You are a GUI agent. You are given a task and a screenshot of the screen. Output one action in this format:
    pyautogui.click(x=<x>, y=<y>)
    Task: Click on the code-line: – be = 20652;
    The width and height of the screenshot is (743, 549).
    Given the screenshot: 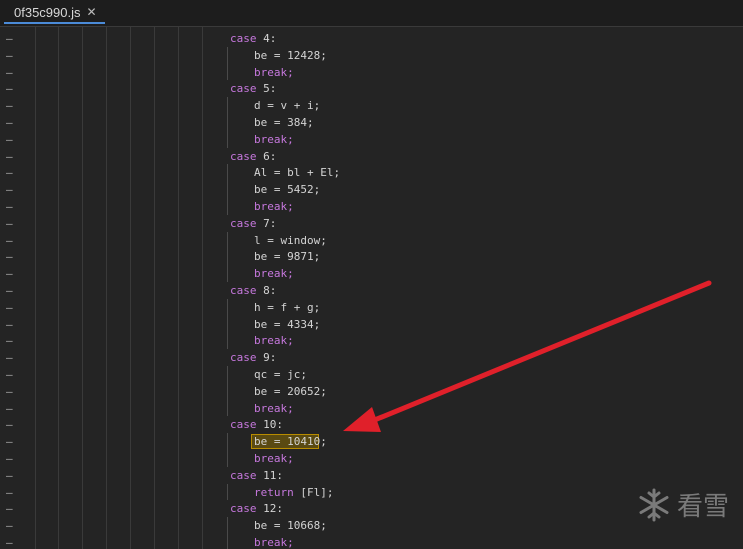 What is the action you would take?
    pyautogui.click(x=371, y=391)
    